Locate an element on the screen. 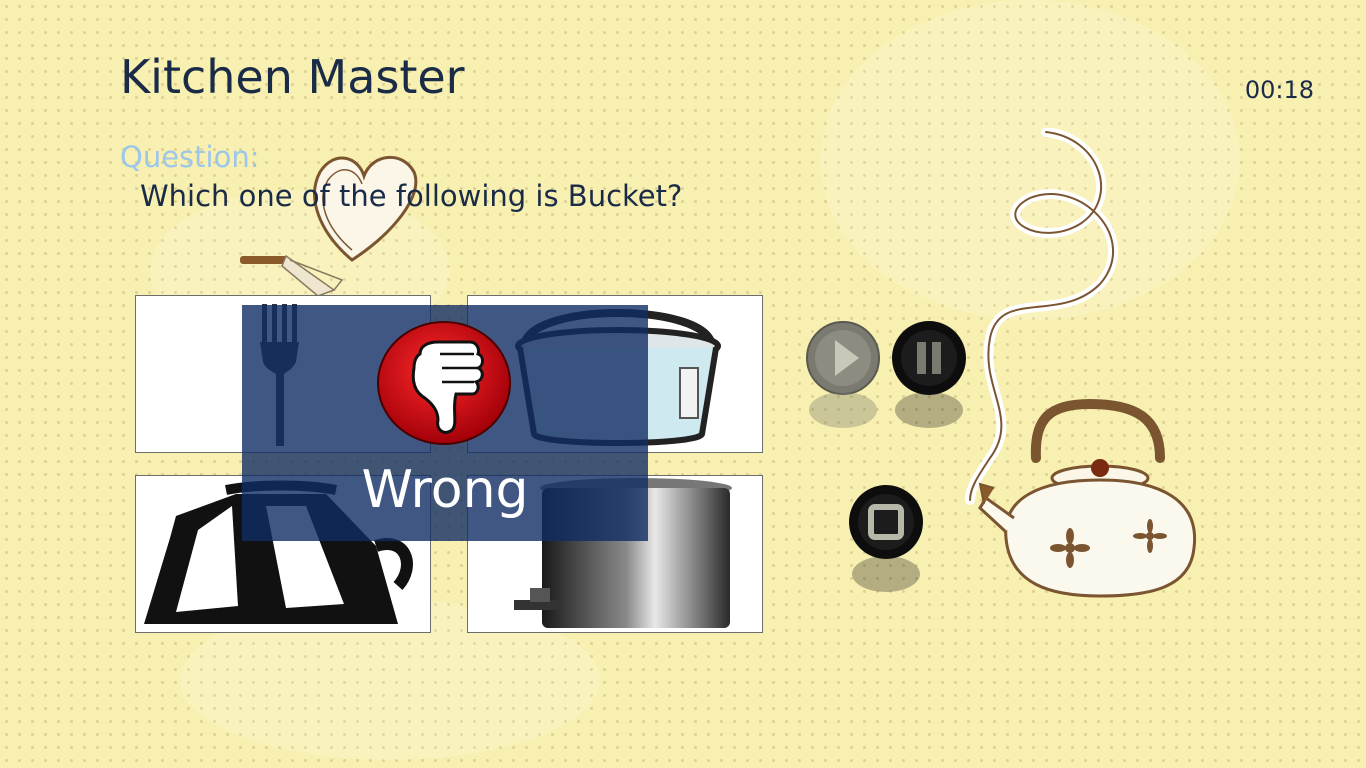  result-text: Wrong is located at coordinates (445, 490).